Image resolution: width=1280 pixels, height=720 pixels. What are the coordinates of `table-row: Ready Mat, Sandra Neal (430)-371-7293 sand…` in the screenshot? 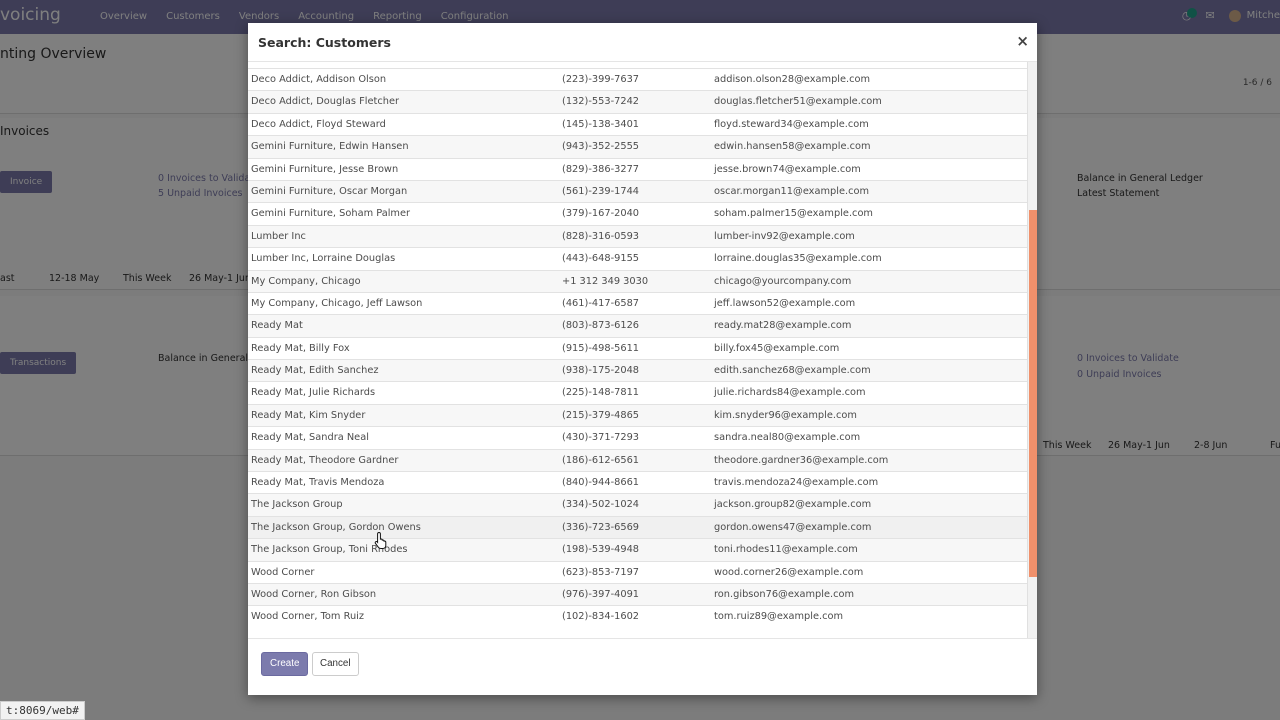 It's located at (637, 437).